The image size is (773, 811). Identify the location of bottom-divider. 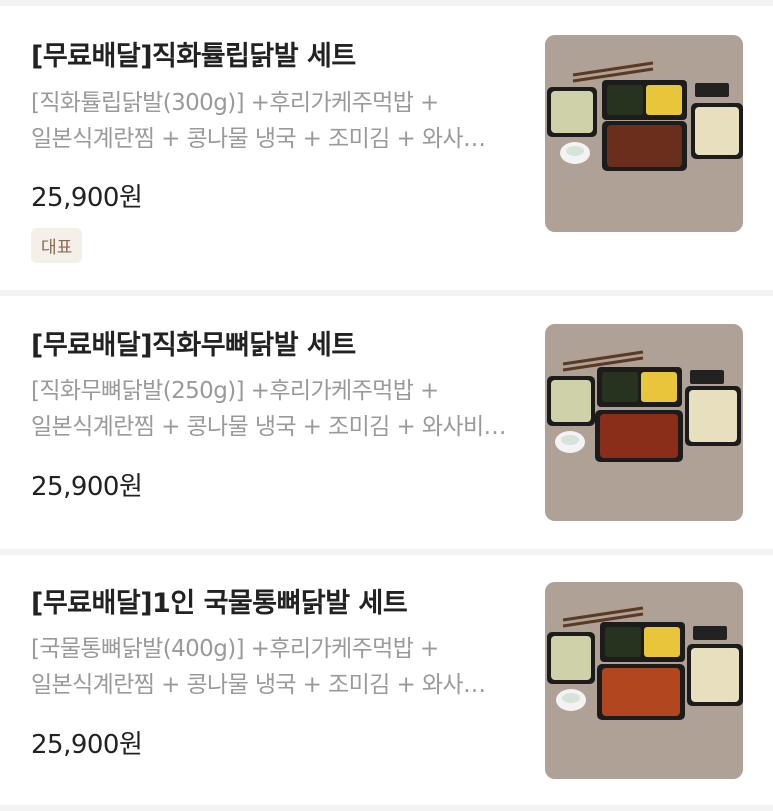
(386, 808).